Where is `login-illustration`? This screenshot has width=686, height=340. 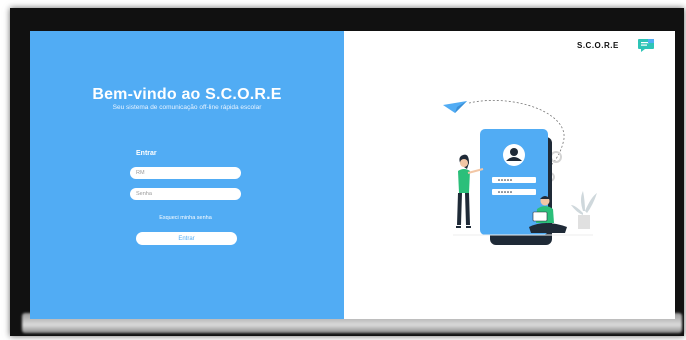 login-illustration is located at coordinates (520, 172).